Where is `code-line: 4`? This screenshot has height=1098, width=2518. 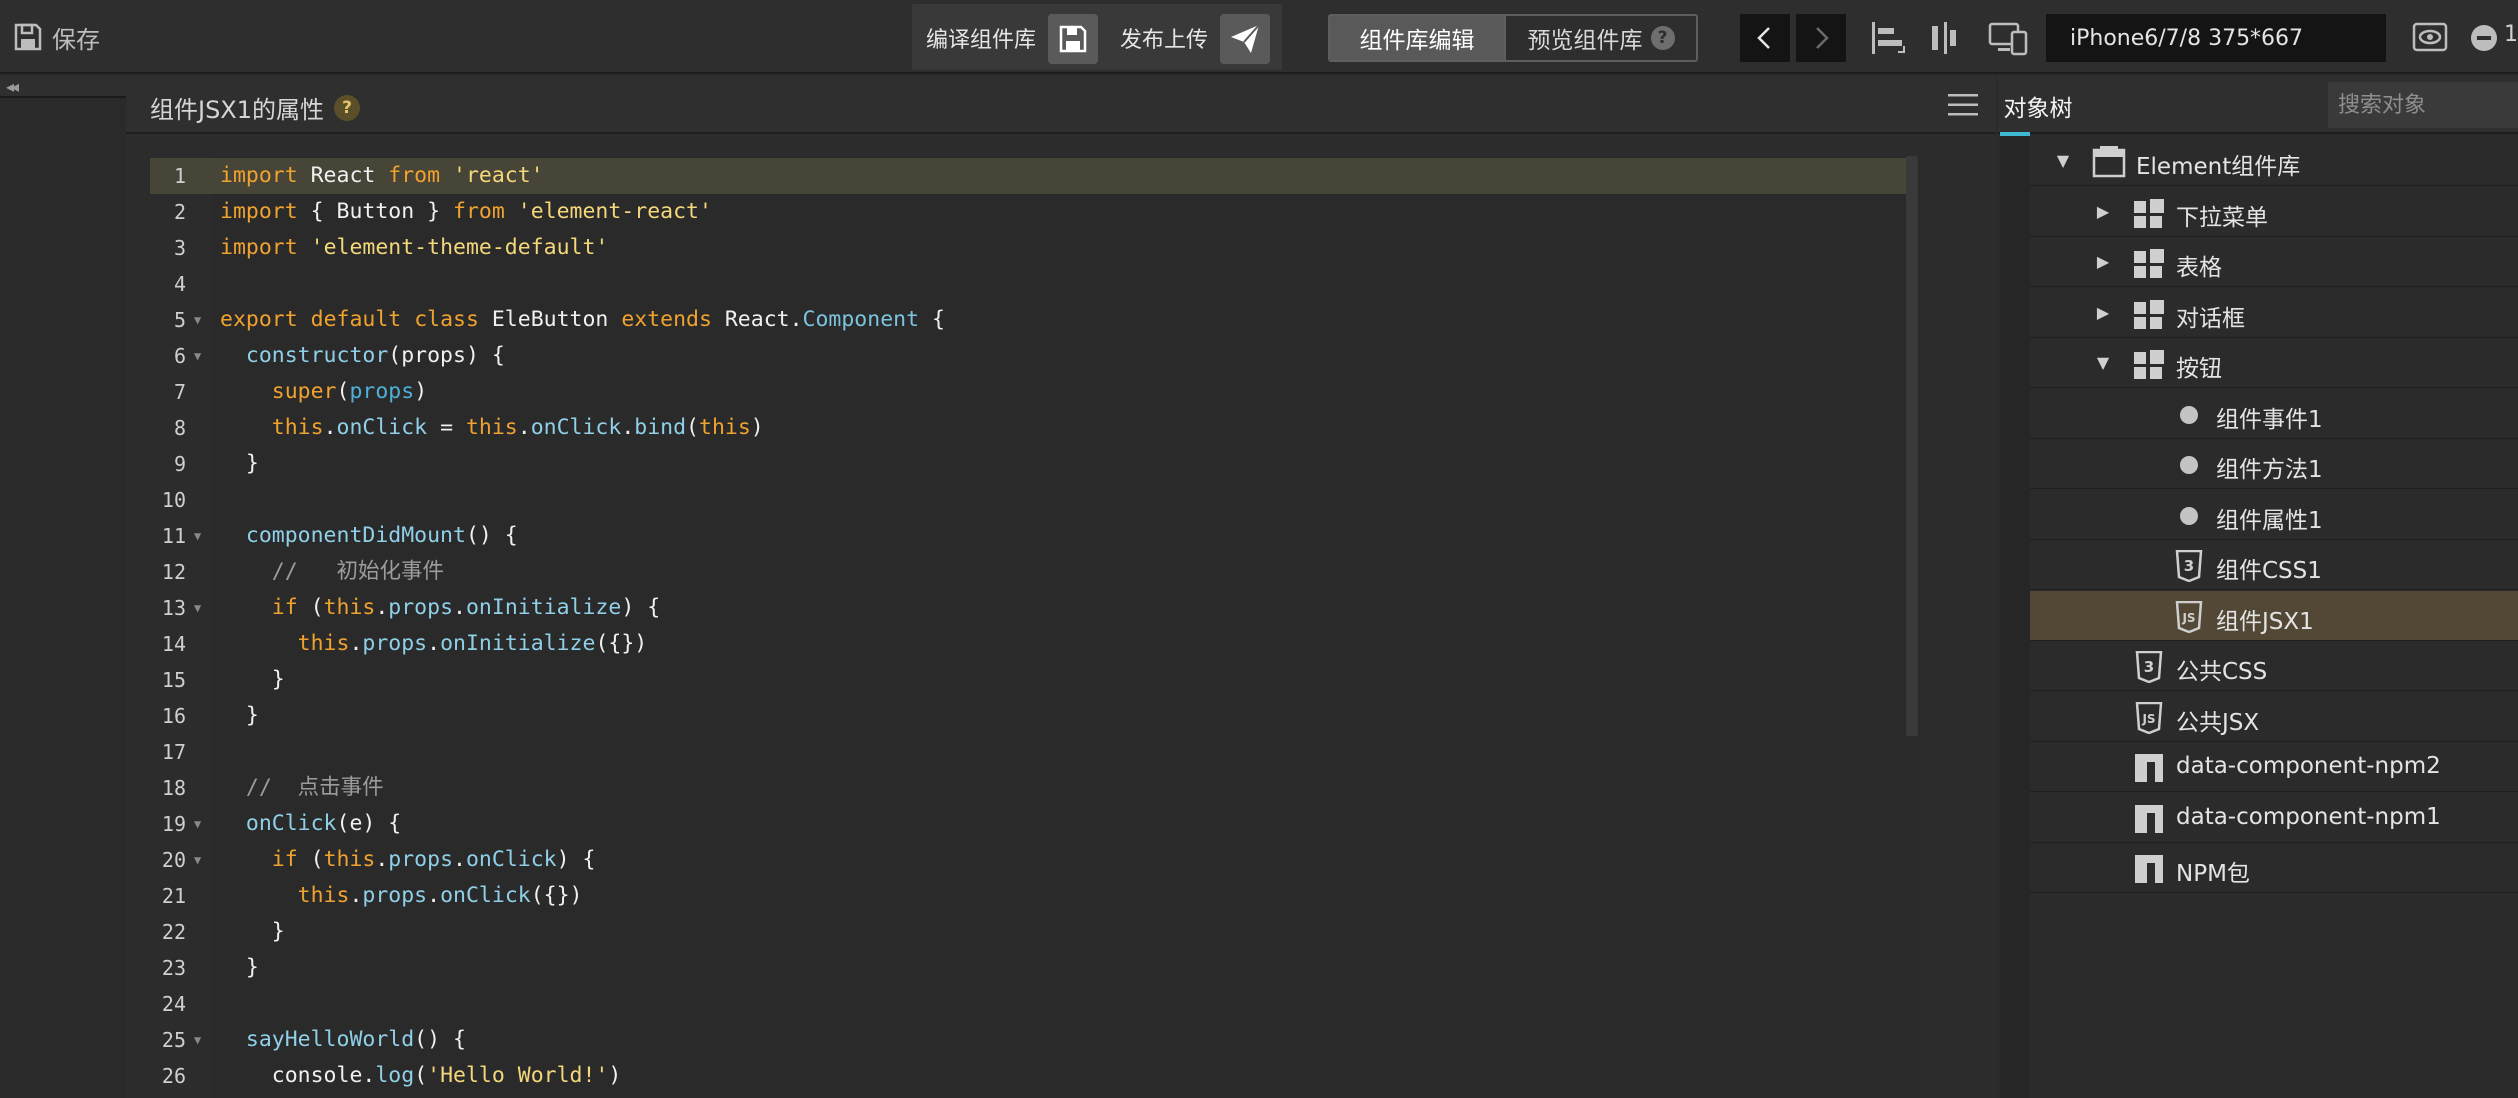
code-line: 4 is located at coordinates (1028, 284).